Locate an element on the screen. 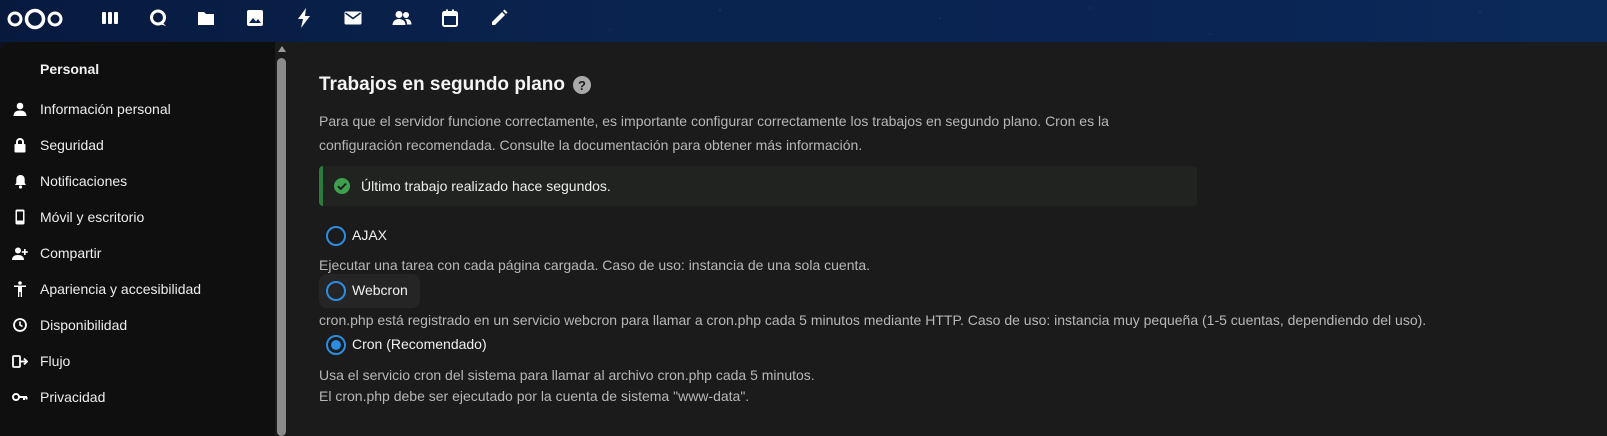 The height and width of the screenshot is (436, 1607). check-circle-icon is located at coordinates (342, 186).